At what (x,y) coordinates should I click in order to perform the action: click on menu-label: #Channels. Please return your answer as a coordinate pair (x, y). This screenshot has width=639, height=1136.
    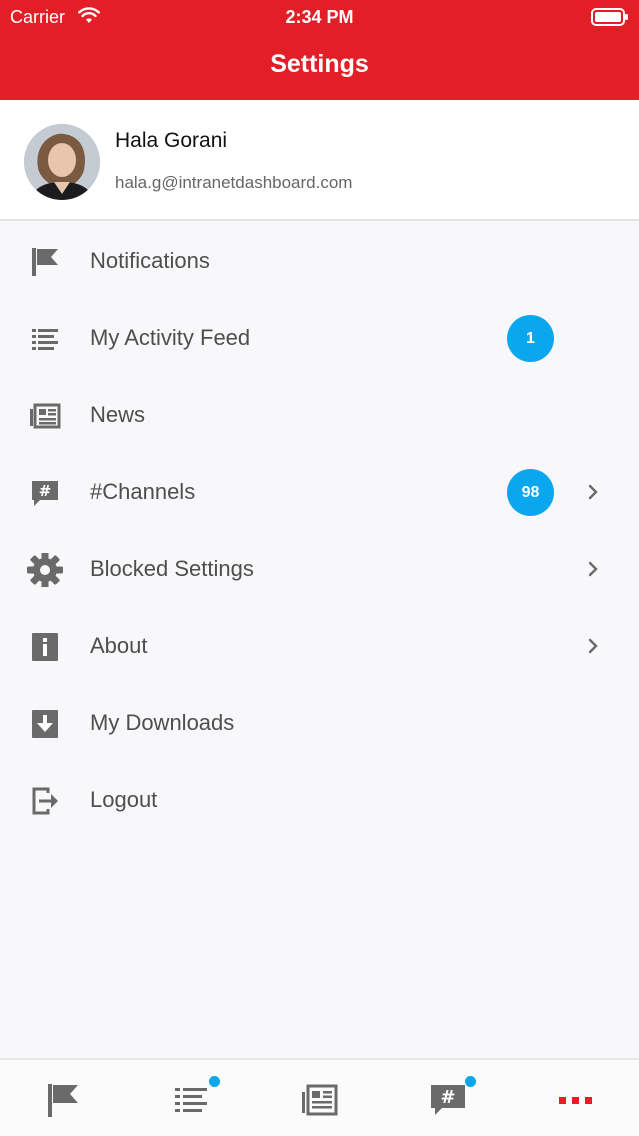
    Looking at the image, I should click on (143, 491).